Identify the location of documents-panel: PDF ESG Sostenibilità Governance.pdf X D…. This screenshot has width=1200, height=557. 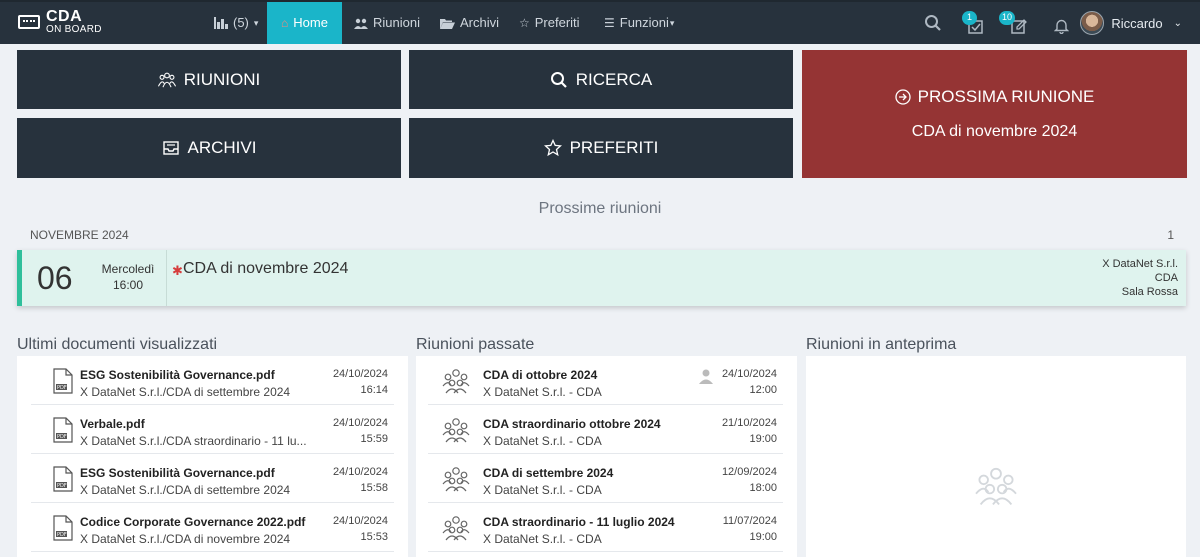
(212, 456).